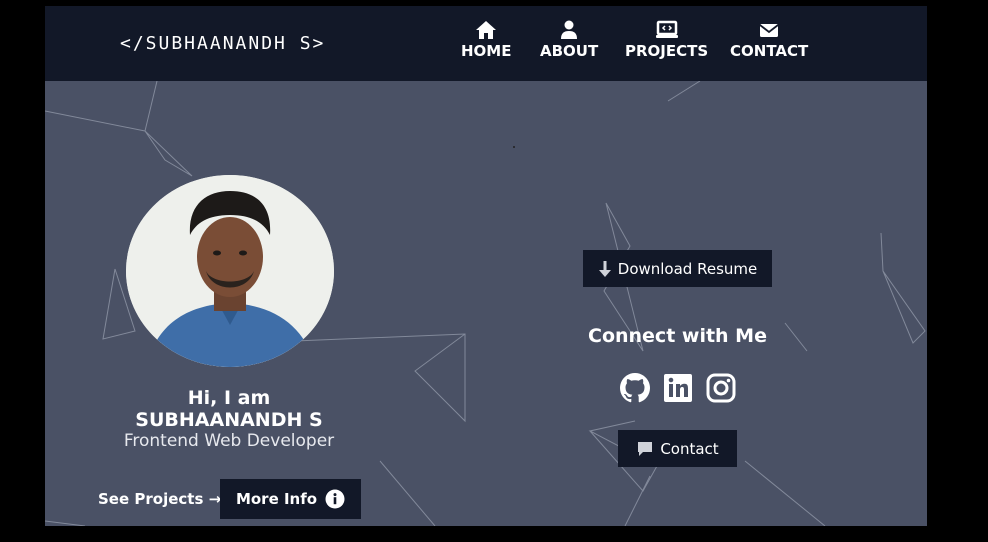 The image size is (988, 542). I want to click on nav-projects: PROJECTS, so click(666, 40).